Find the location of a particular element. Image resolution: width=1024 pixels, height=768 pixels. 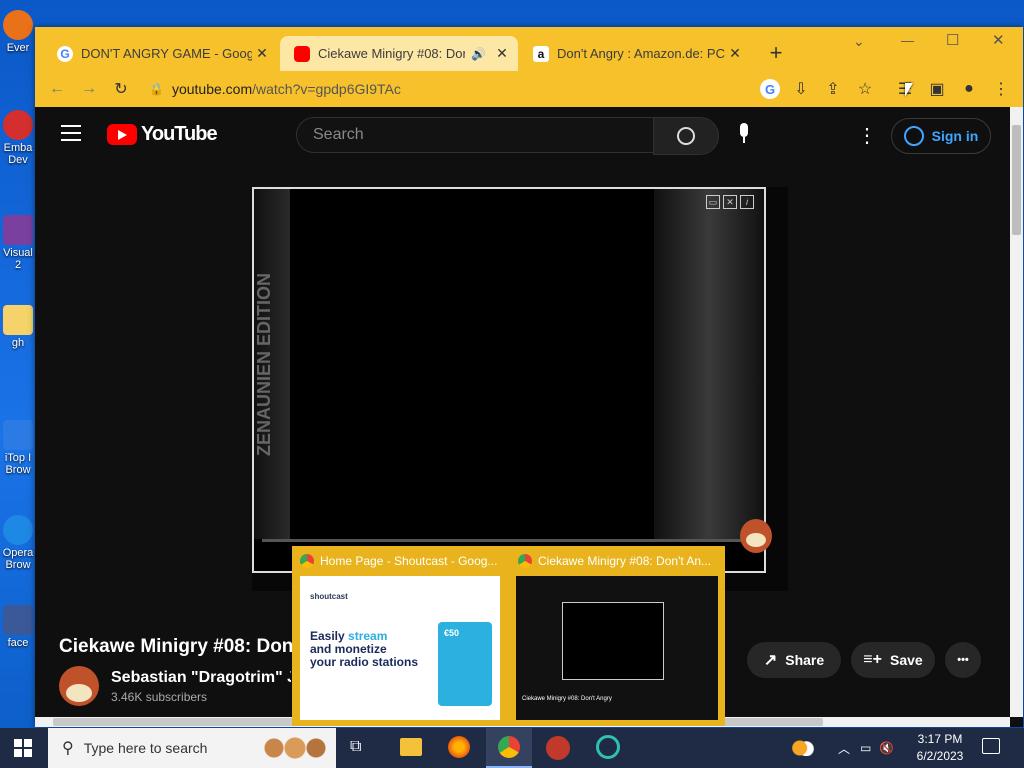

app-taskbar-icon is located at coordinates (558, 748).